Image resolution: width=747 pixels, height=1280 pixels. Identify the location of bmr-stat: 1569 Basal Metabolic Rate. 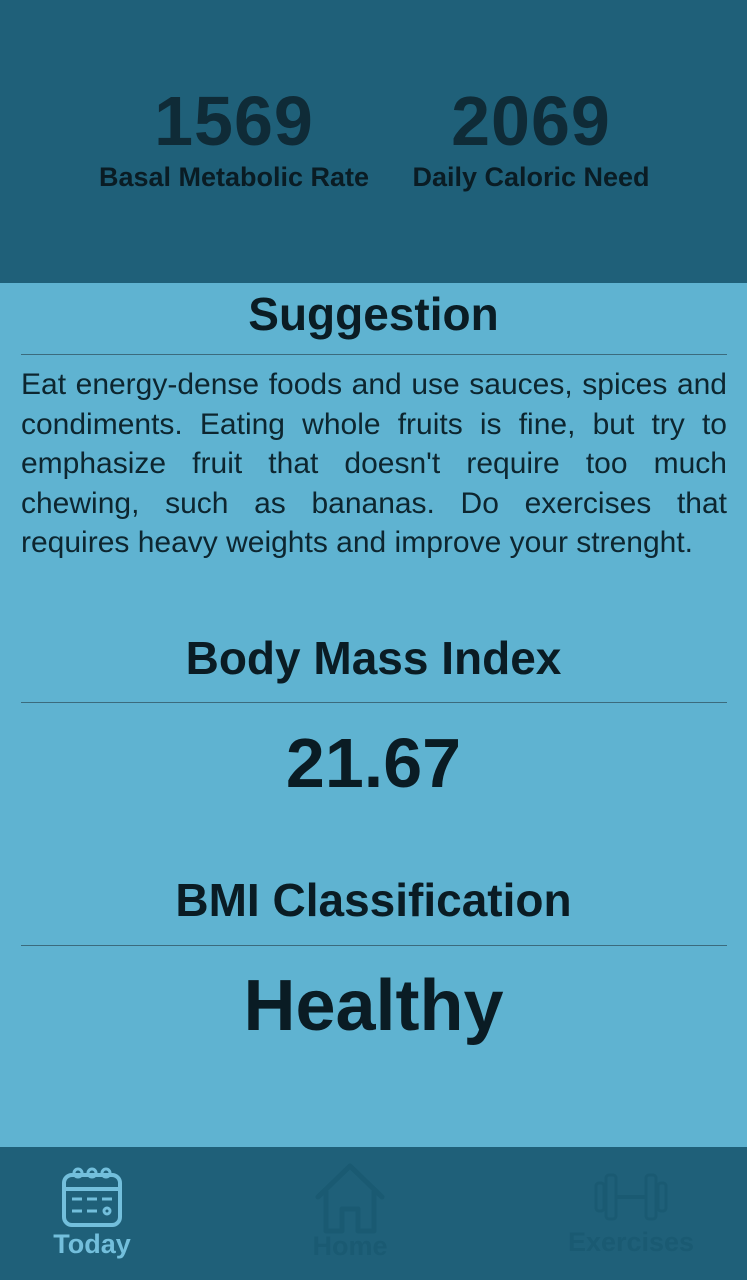
(234, 139).